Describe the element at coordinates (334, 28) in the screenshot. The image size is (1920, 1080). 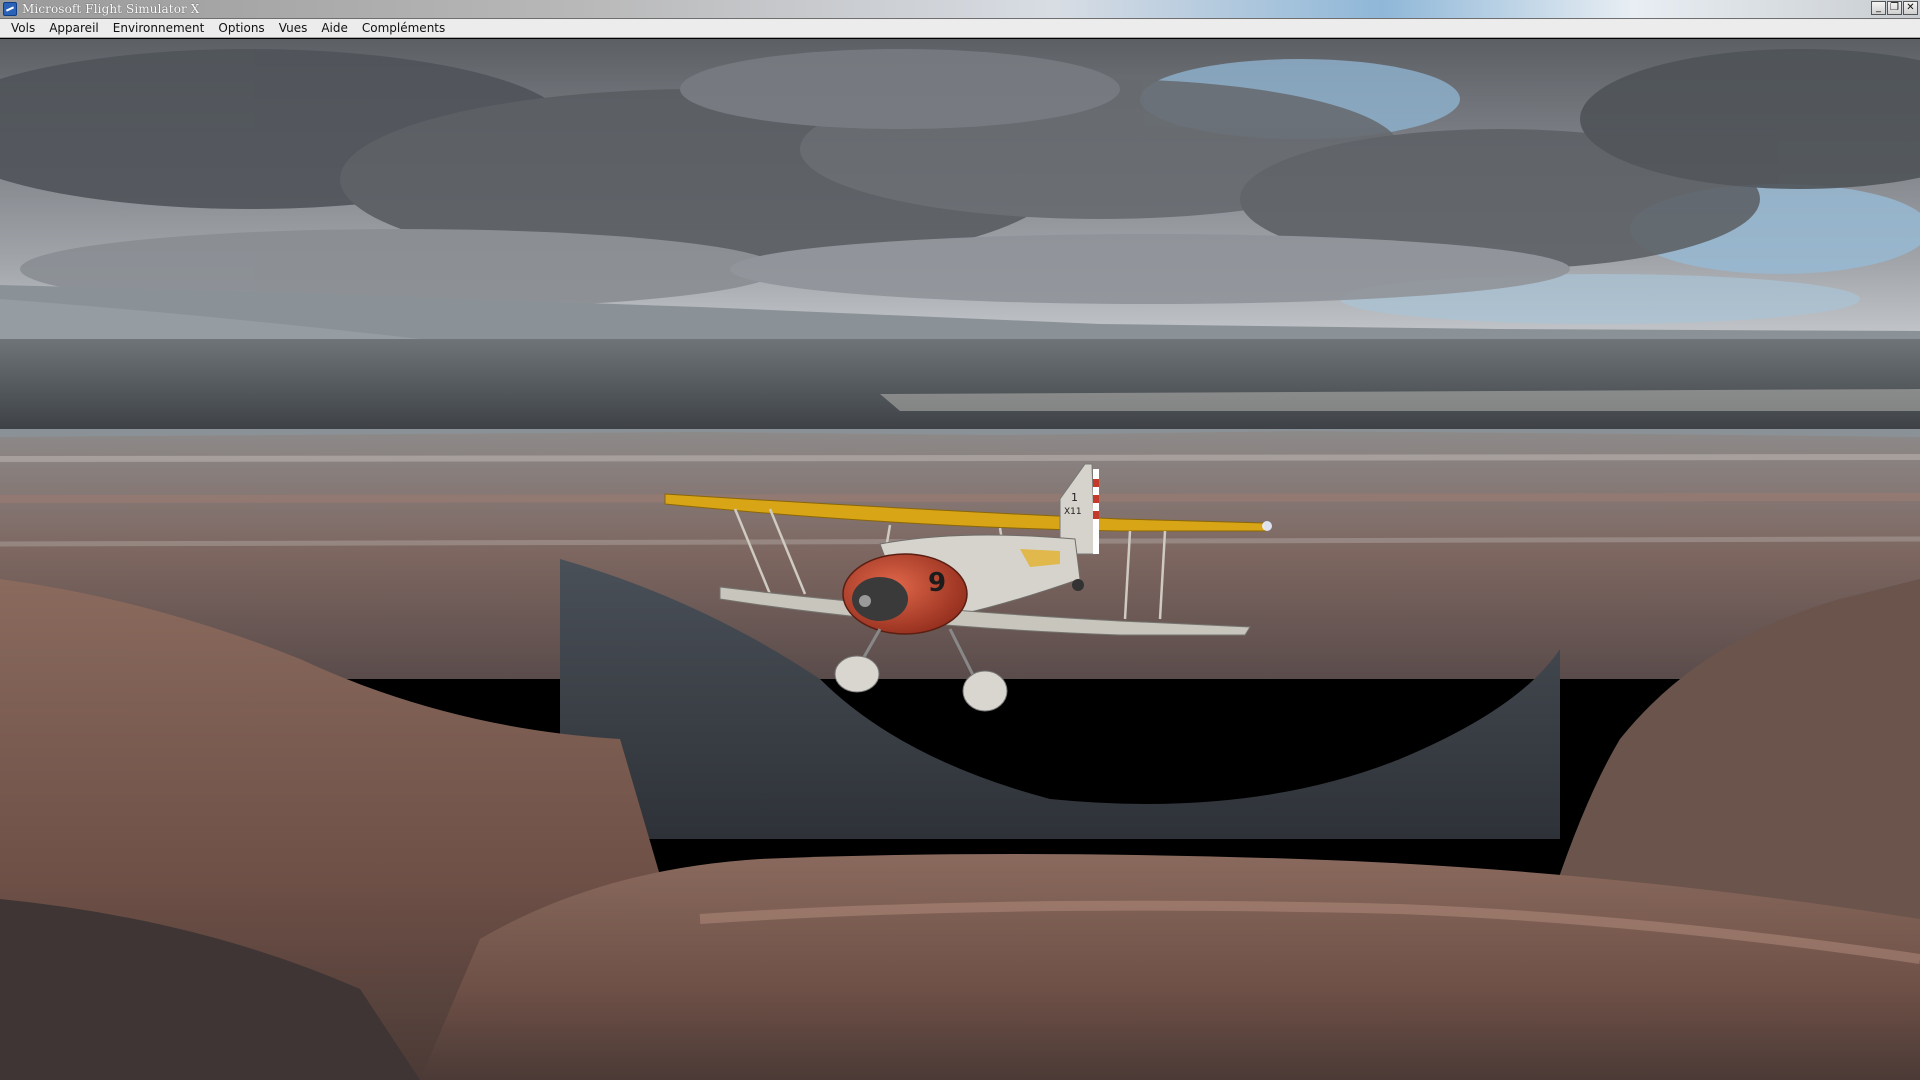
I see `menu-aide: Aide` at that location.